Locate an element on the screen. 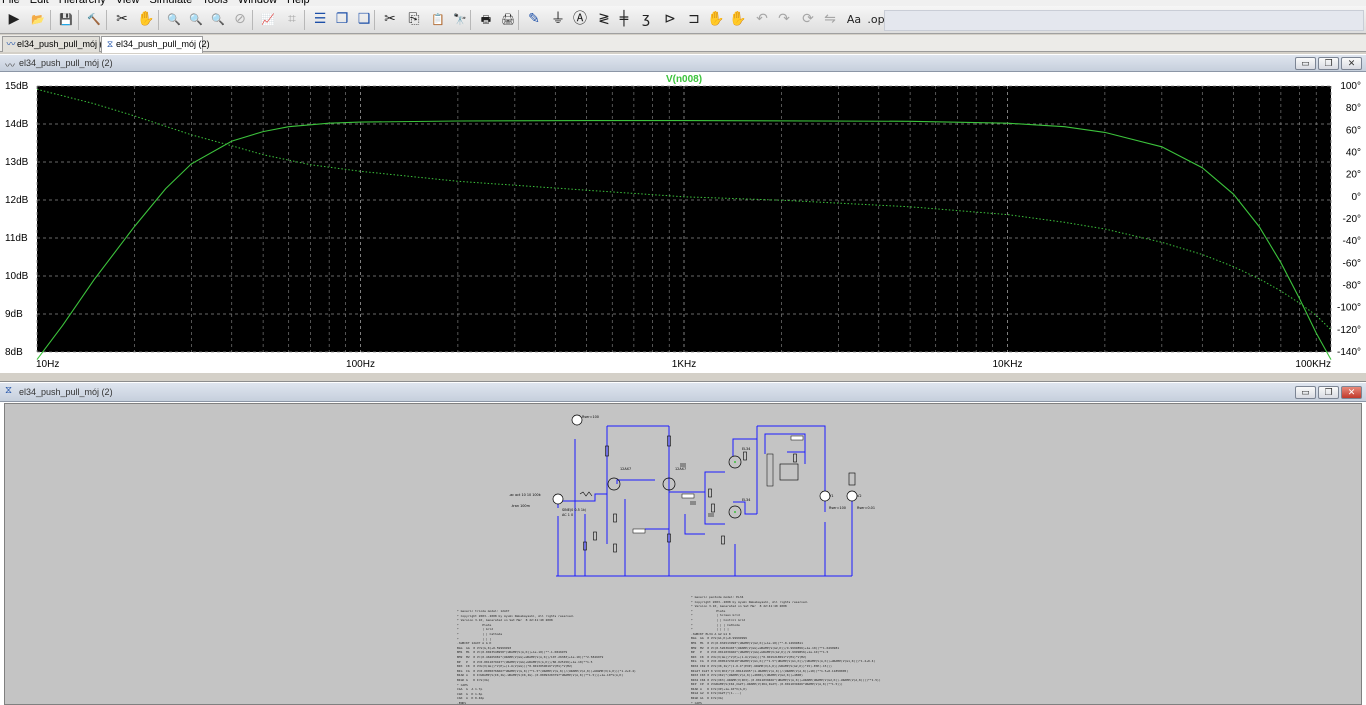  undo-icon: ↶ is located at coordinates (762, 19).